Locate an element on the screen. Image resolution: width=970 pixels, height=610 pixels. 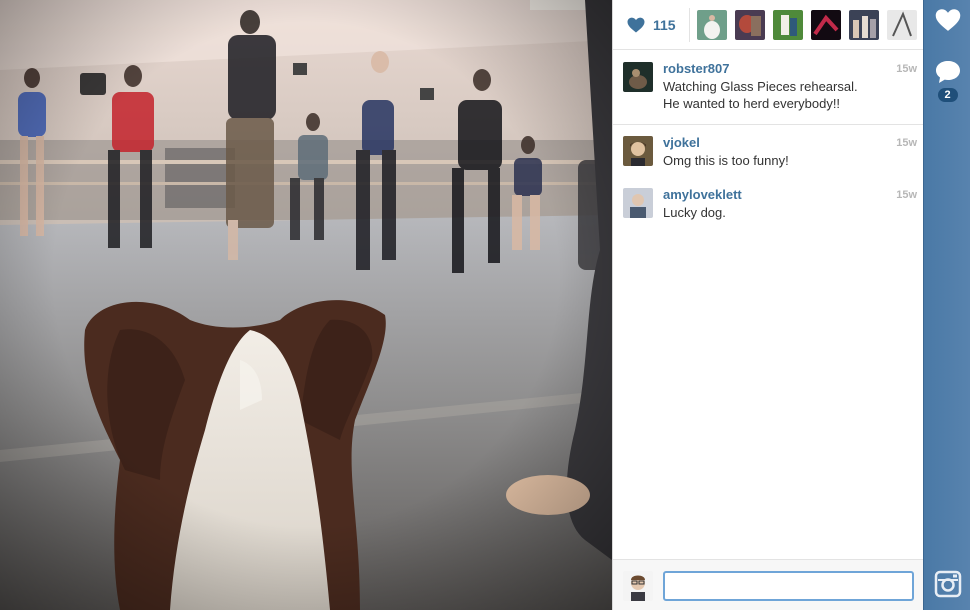
liker-avatars is located at coordinates (811, 25).